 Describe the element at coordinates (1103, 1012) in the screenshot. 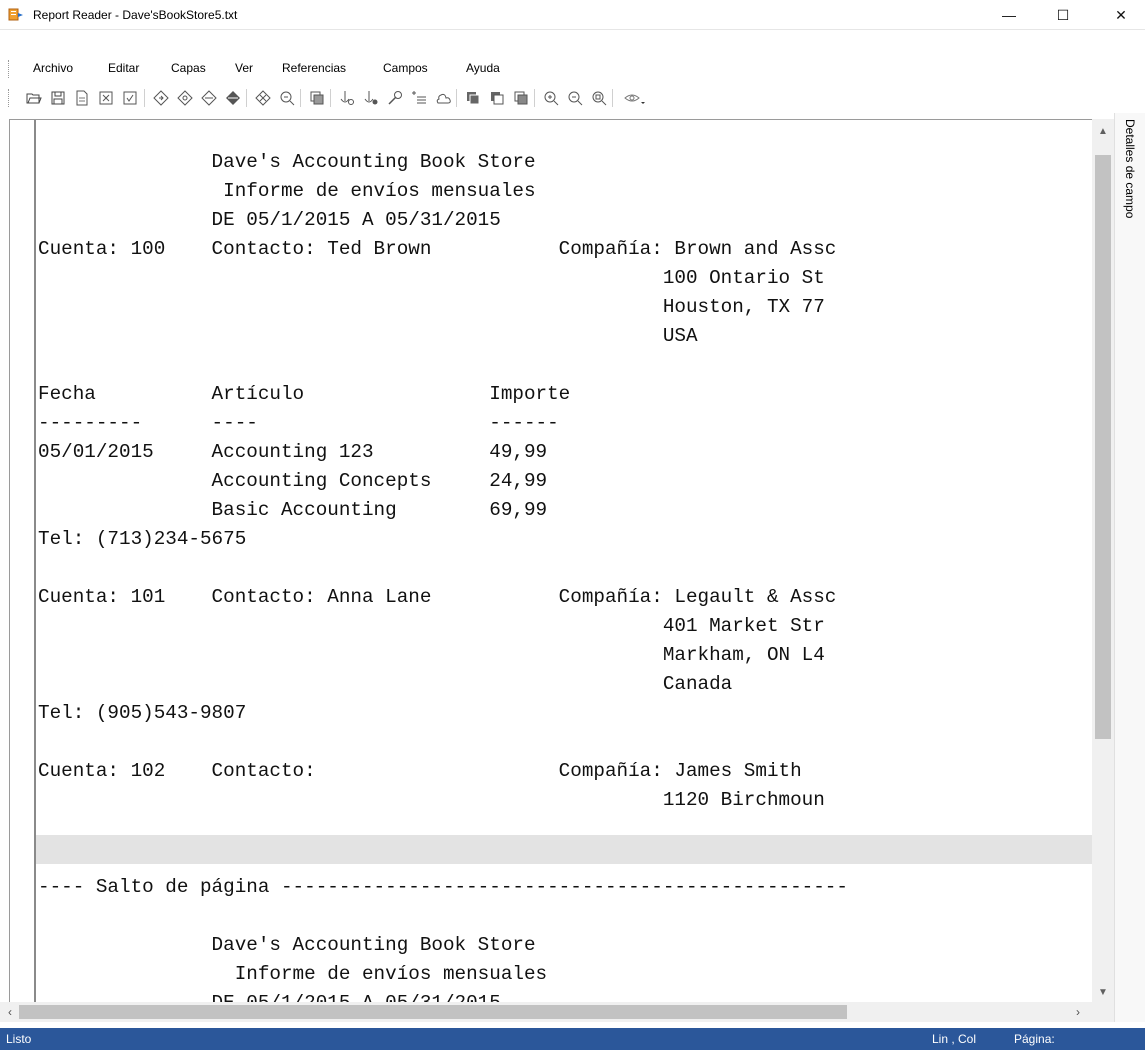

I see `scrollbar-corner` at that location.